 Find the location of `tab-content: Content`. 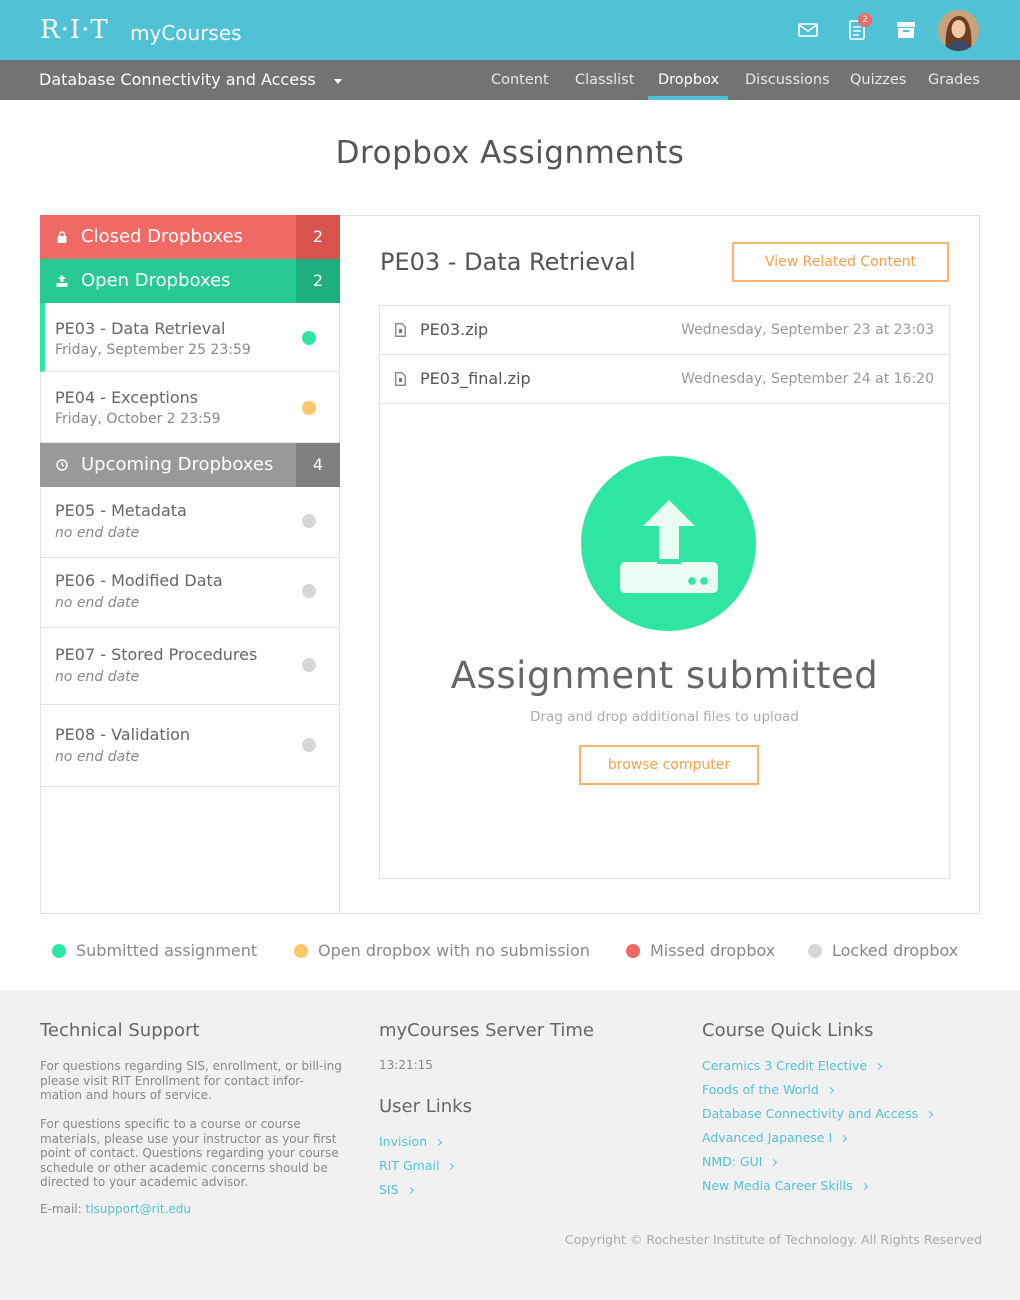

tab-content: Content is located at coordinates (520, 80).